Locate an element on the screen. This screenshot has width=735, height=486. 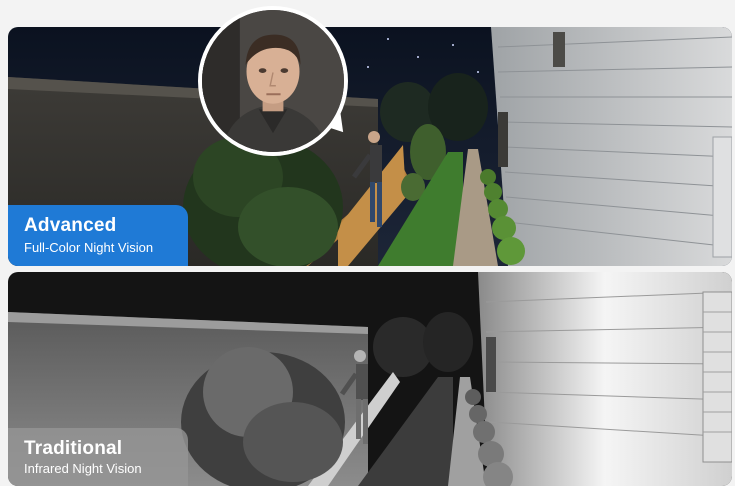
advanced-label-badge: Advanced Full-Color Night Vision is located at coordinates (98, 235).